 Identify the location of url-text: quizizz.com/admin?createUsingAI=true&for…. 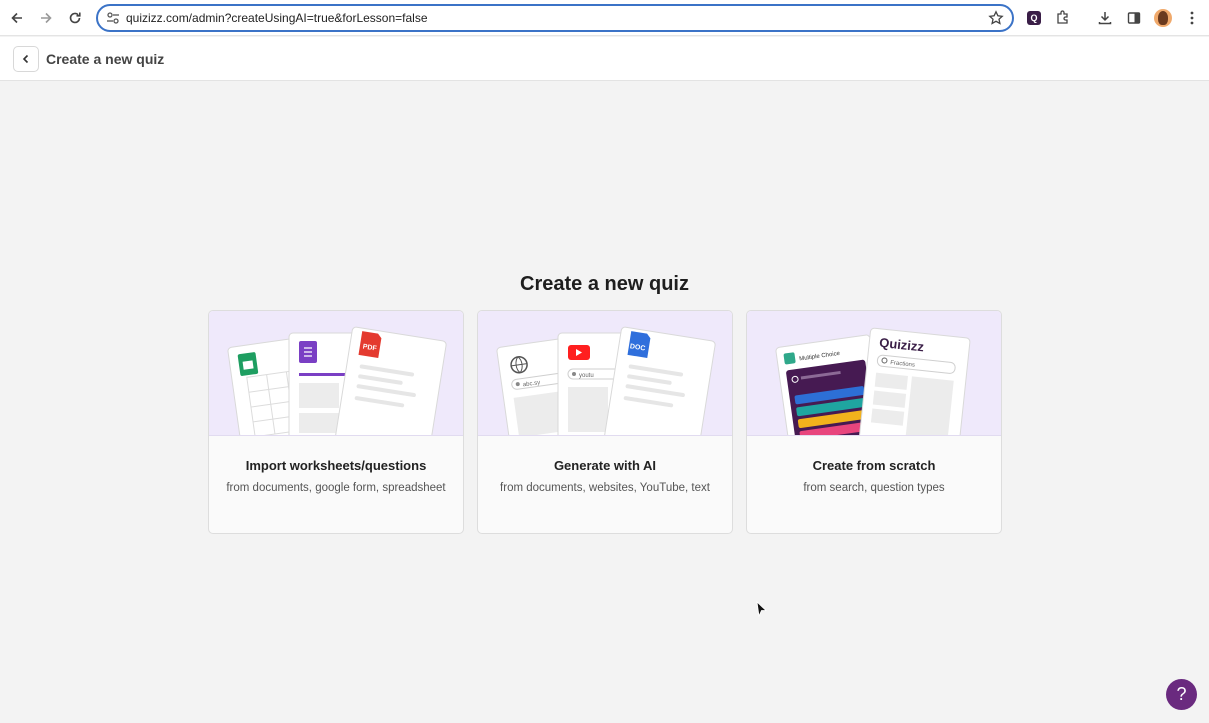
(277, 18).